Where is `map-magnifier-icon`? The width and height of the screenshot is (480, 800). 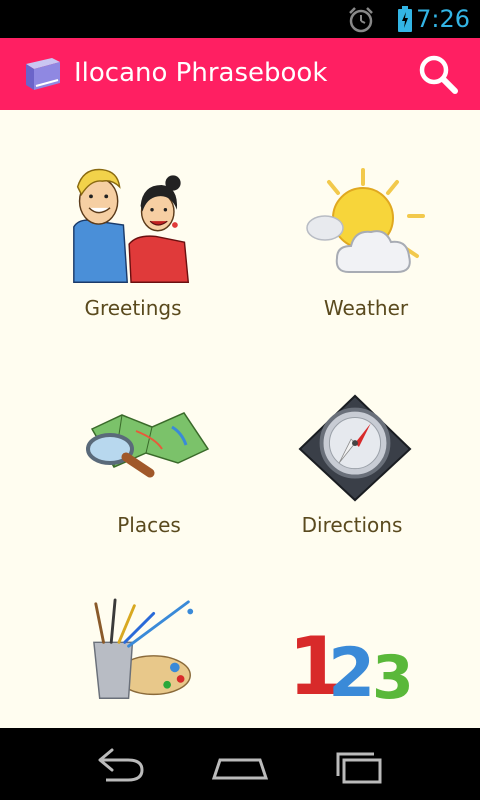
map-magnifier-icon is located at coordinates (148, 445).